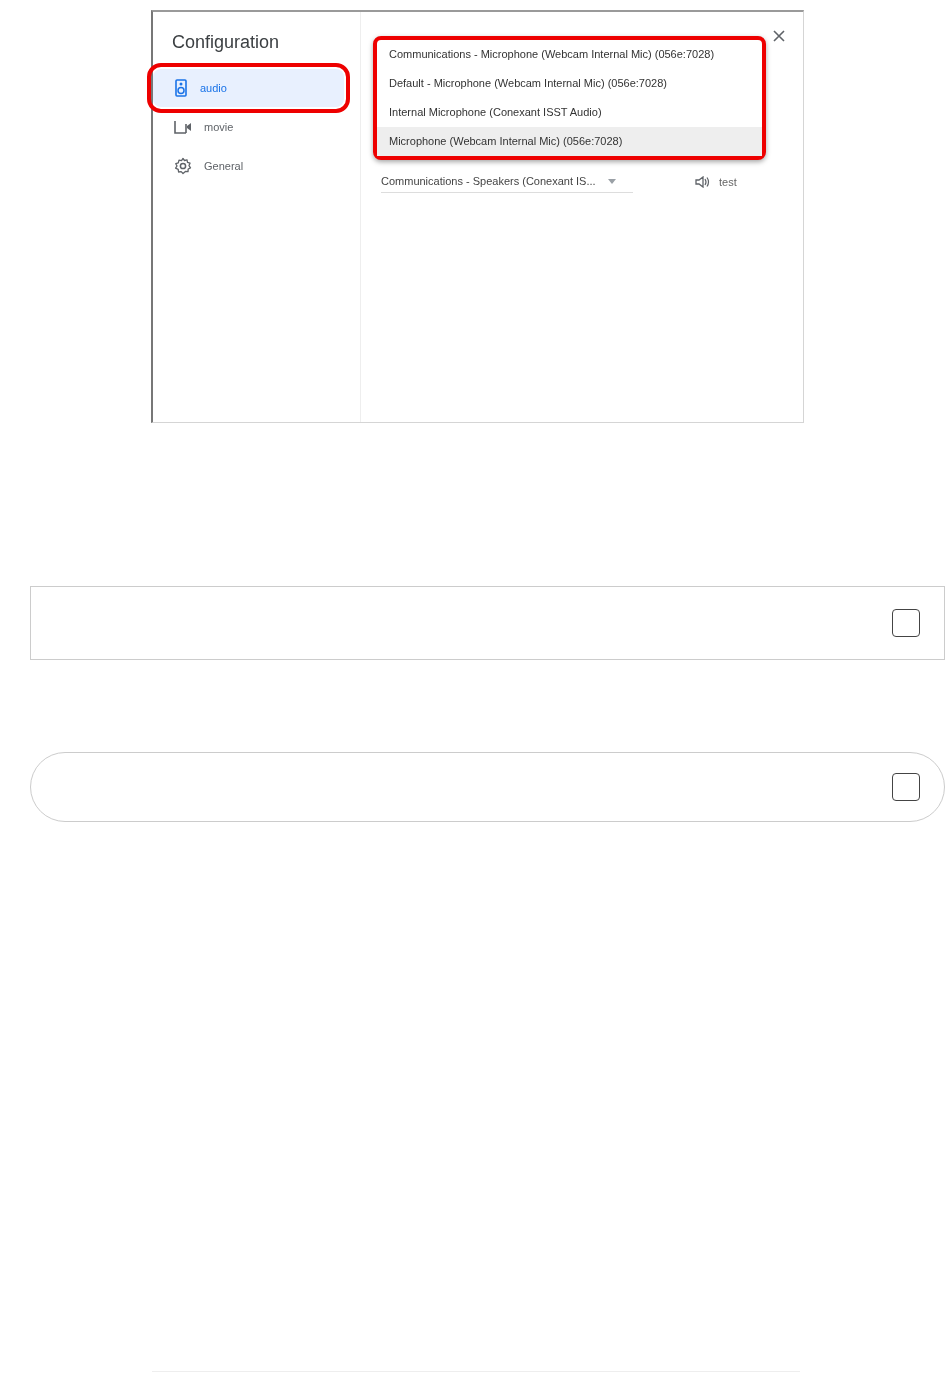 This screenshot has height=1379, width=950. I want to click on video-camera-icon, so click(183, 127).